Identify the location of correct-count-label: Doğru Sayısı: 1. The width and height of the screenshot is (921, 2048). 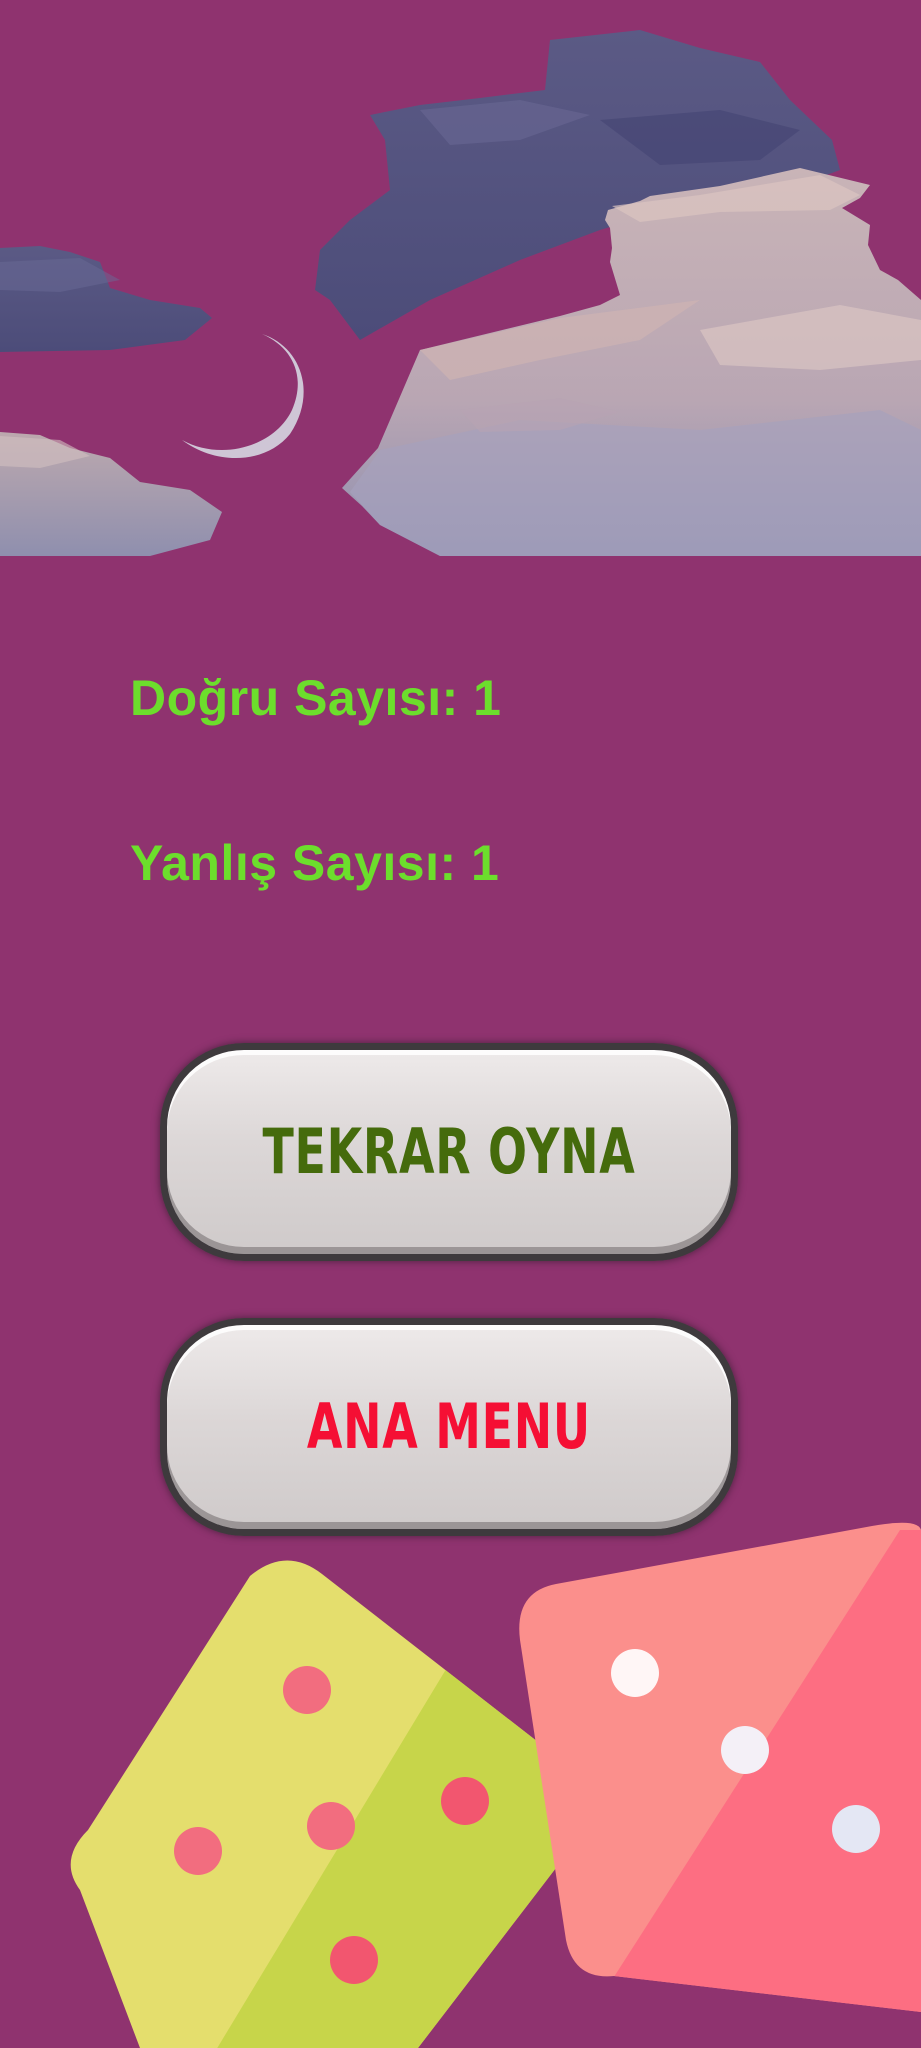
(316, 698).